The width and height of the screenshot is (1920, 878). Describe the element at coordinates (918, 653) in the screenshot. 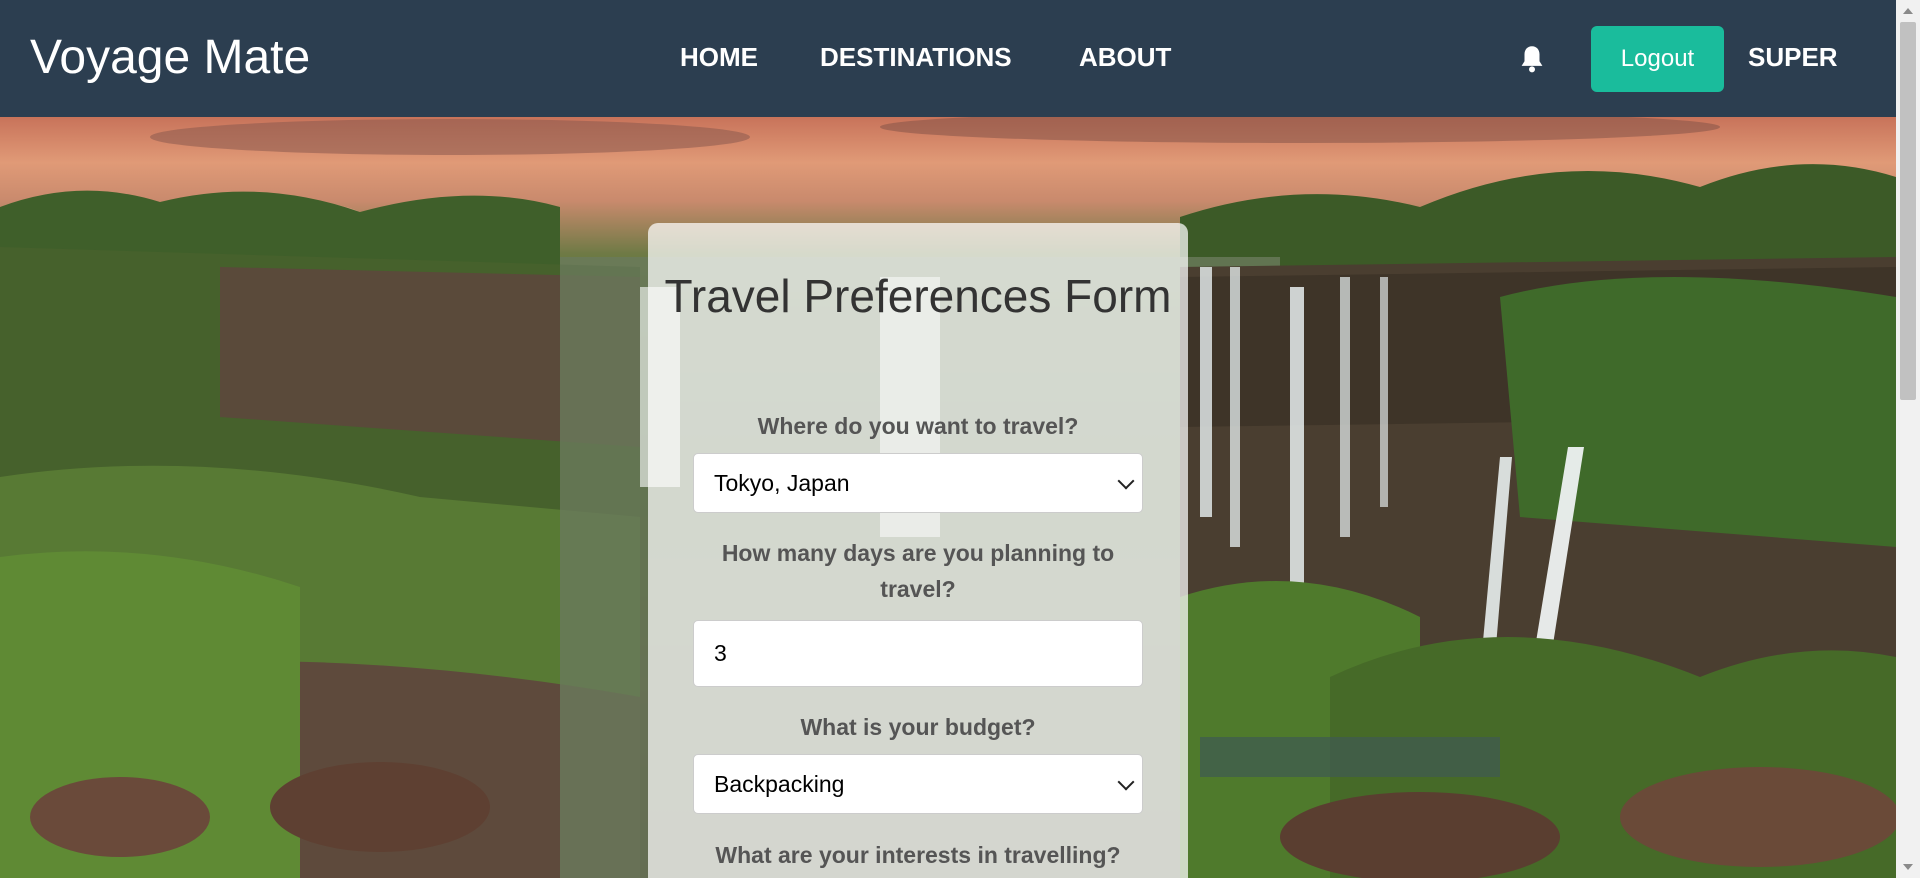

I see `days-input` at that location.